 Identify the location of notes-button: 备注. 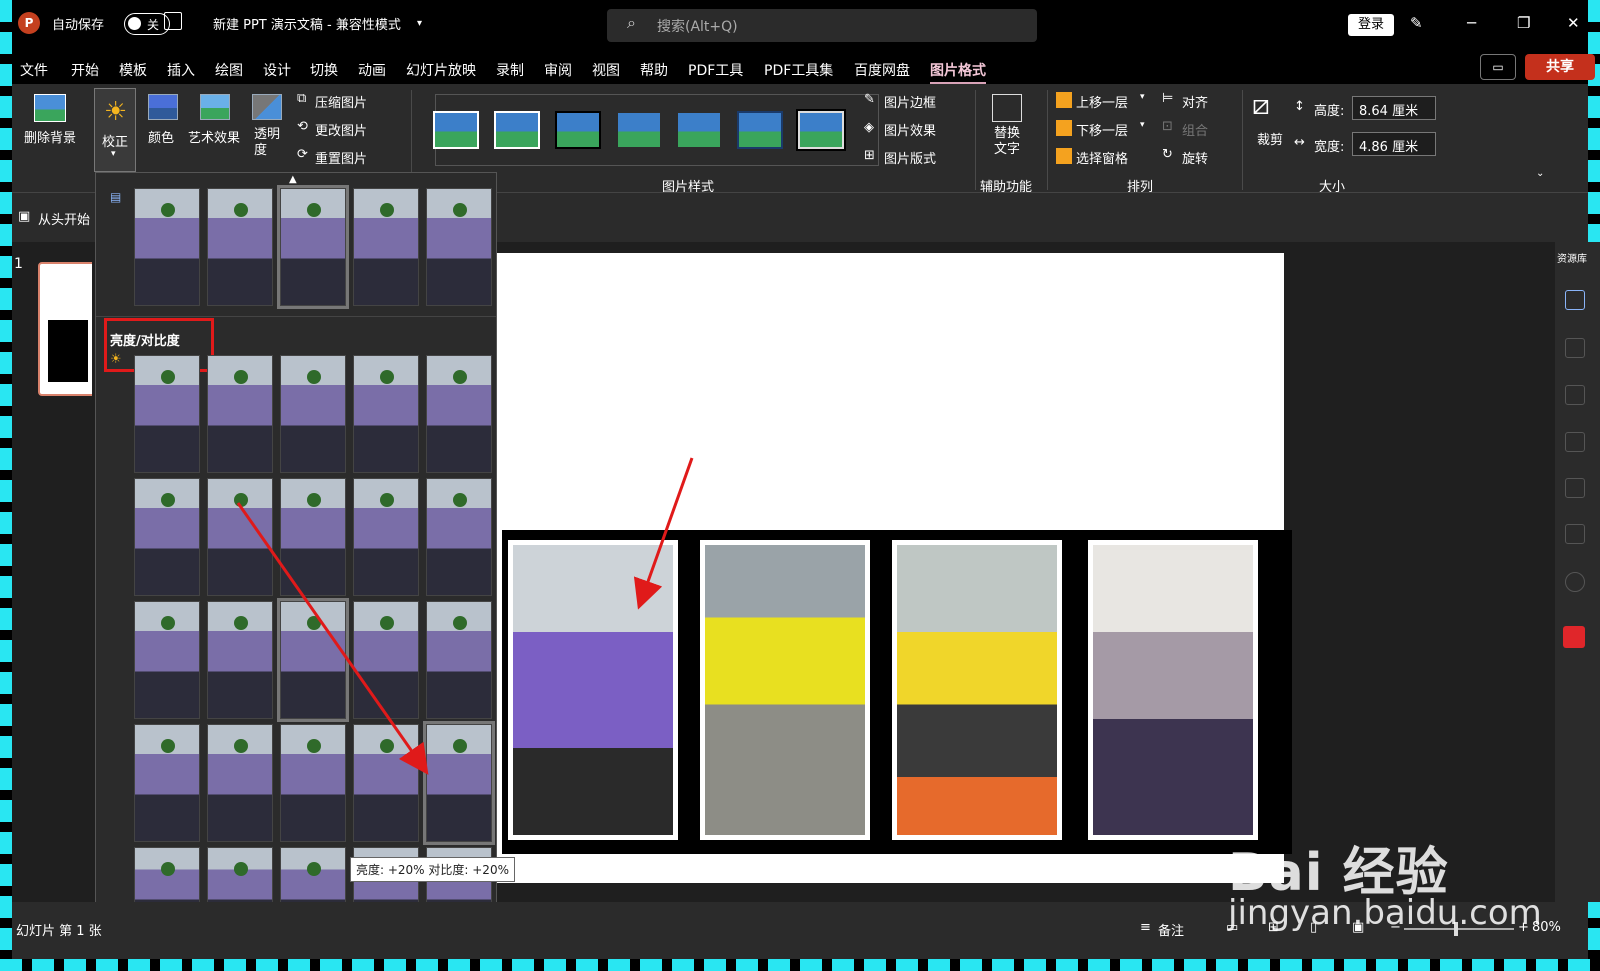
(1171, 929).